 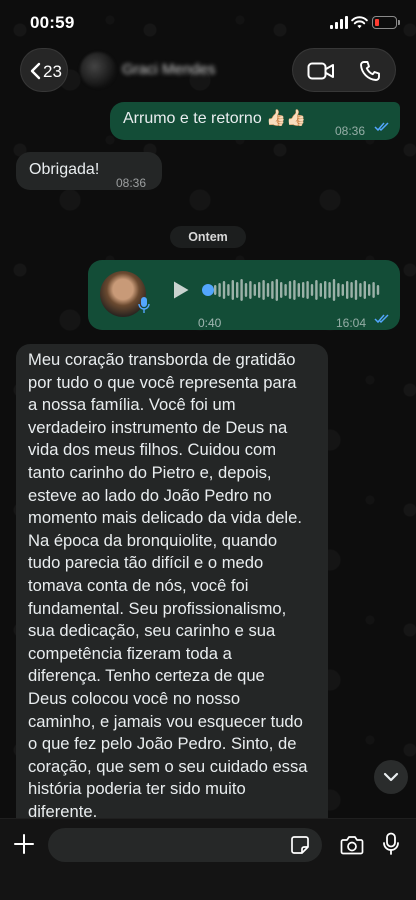 I want to click on message-line: vida dos meus filhos. Cuidou com, so click(x=152, y=450).